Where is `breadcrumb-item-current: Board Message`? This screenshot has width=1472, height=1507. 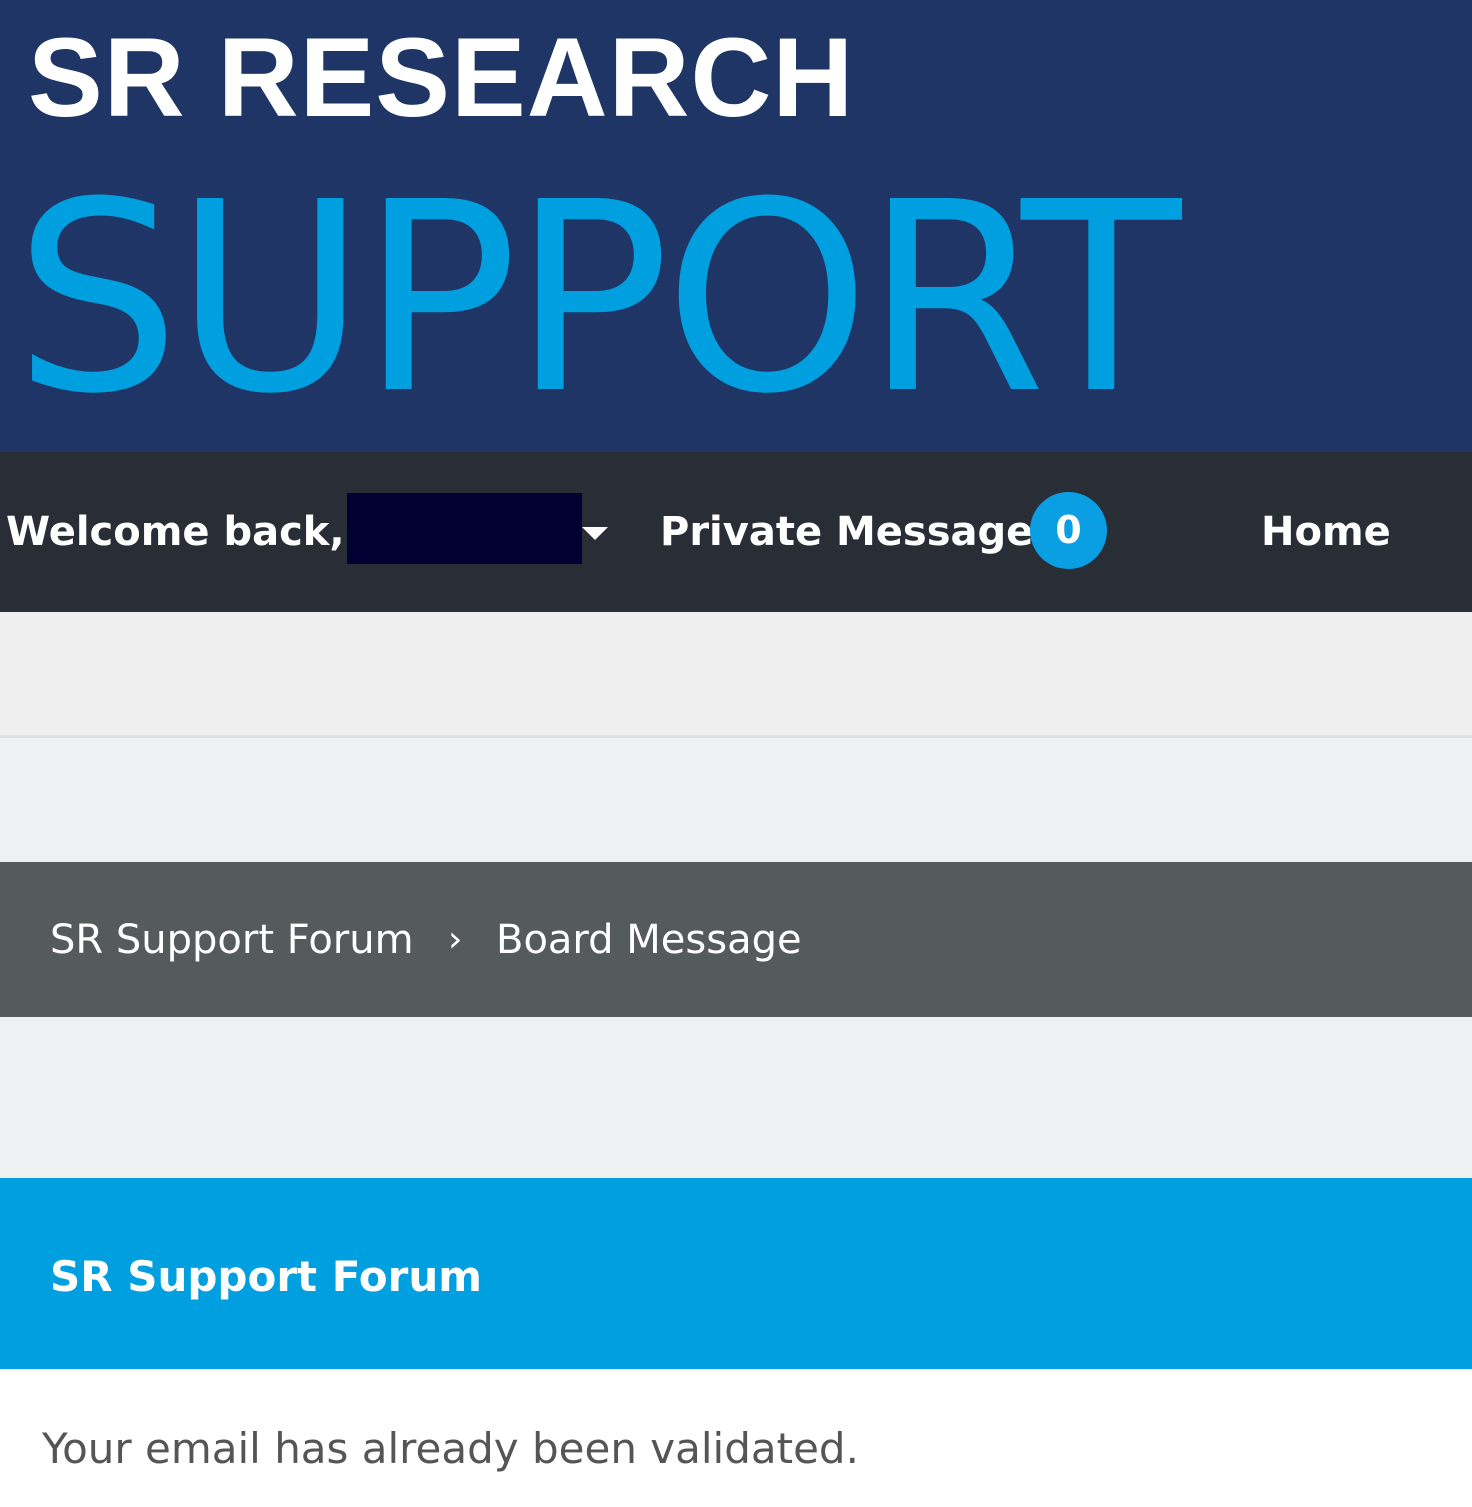 breadcrumb-item-current: Board Message is located at coordinates (649, 940).